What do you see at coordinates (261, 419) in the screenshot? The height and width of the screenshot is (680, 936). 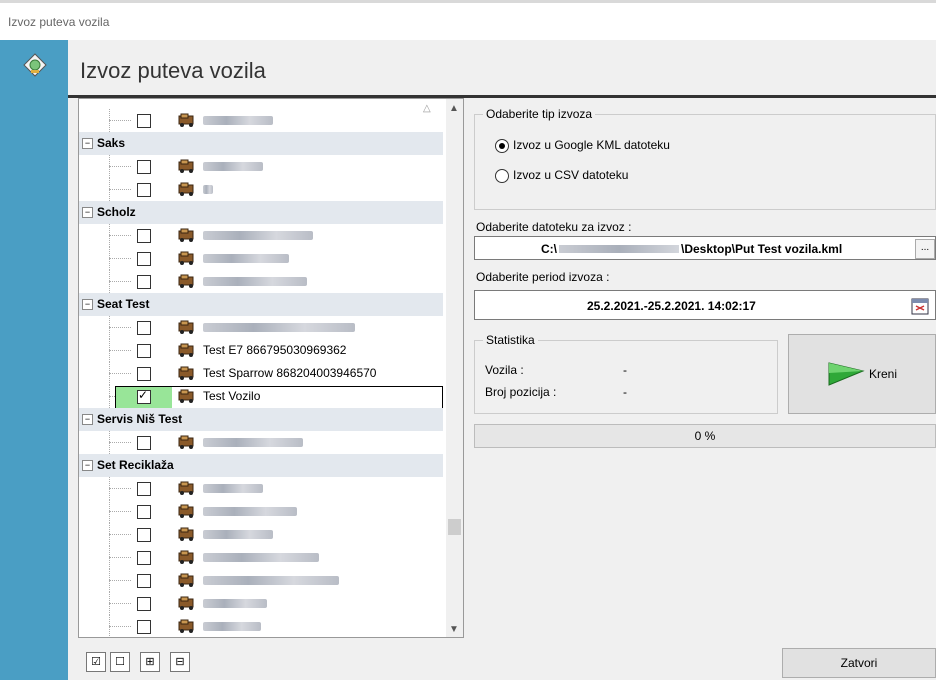 I see `tree-group: − Servis Niš Test` at bounding box center [261, 419].